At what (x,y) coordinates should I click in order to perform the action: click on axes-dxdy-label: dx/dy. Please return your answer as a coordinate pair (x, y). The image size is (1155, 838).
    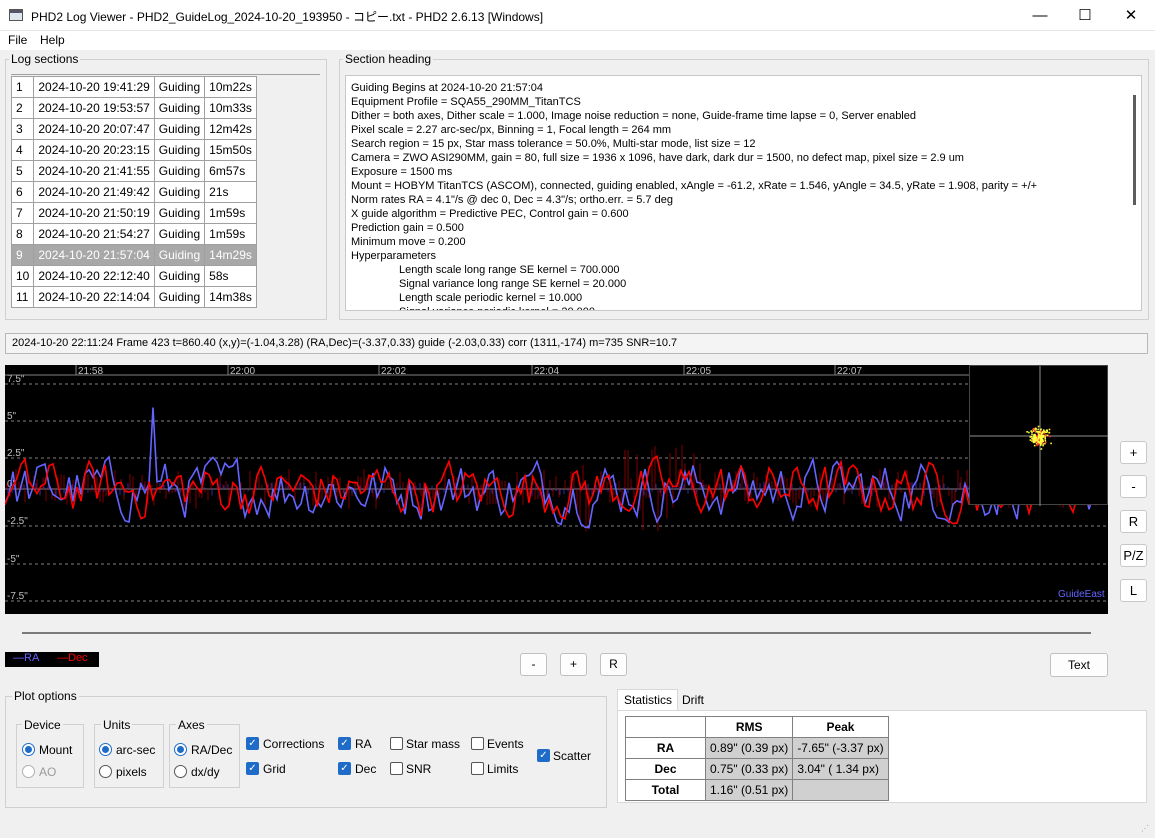
    Looking at the image, I should click on (205, 772).